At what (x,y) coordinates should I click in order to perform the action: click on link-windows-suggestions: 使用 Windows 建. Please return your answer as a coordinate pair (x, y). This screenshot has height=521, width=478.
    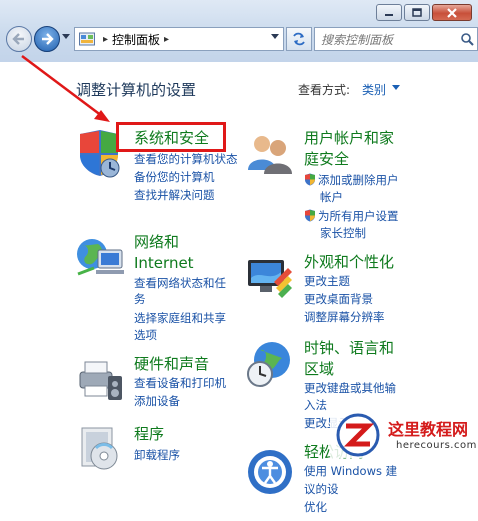
    Looking at the image, I should click on (350, 471).